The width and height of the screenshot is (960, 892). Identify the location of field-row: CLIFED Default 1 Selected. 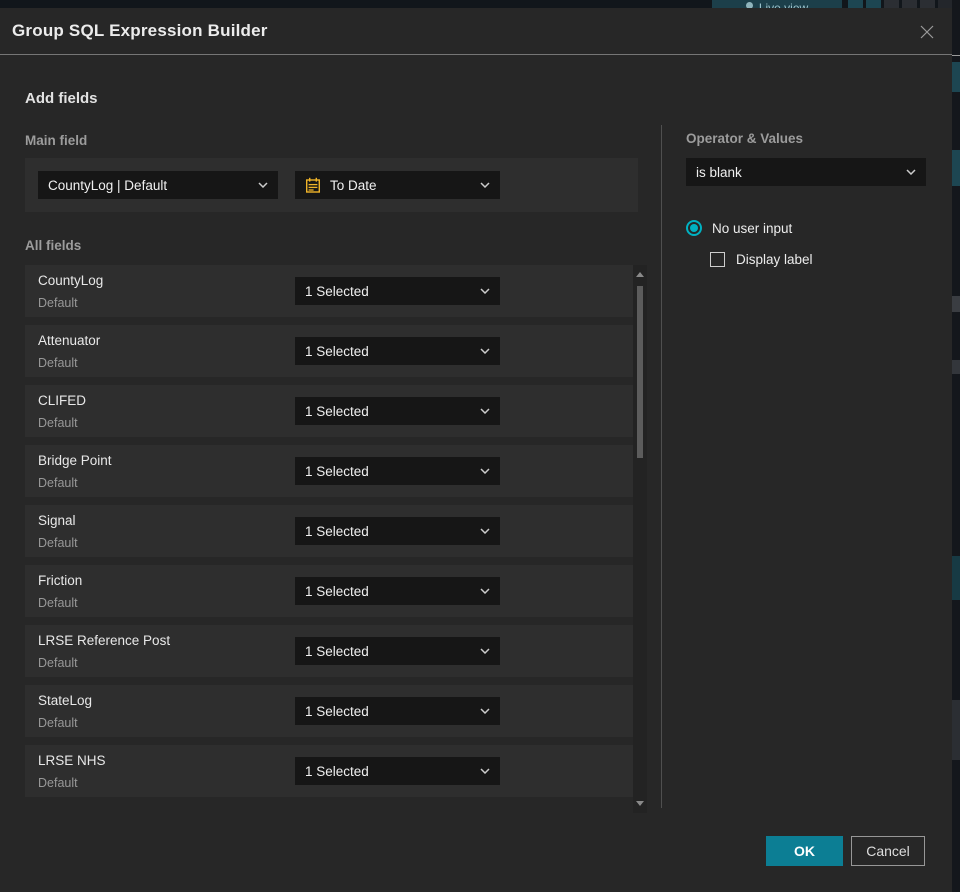
(331, 411).